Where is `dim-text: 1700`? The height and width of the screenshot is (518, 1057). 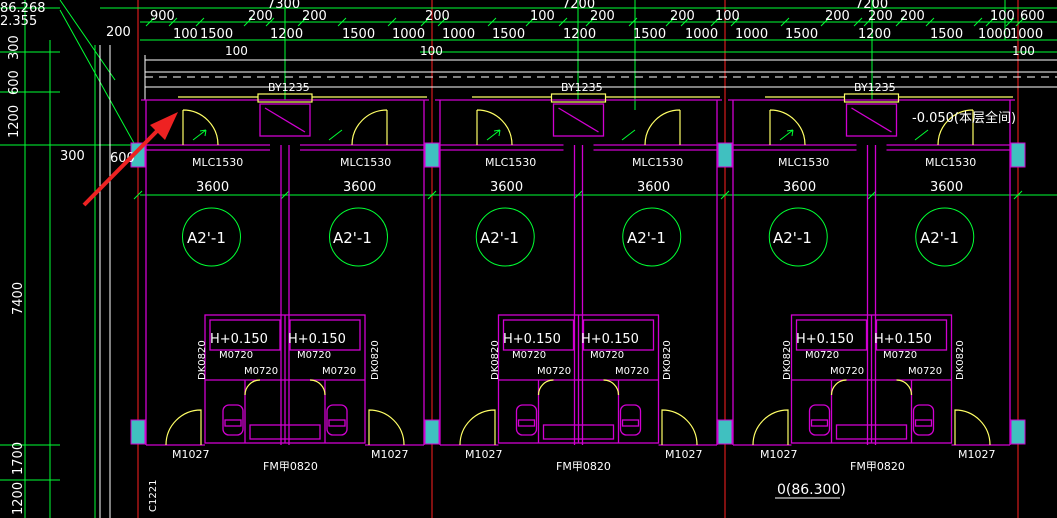 dim-text: 1700 is located at coordinates (18, 458).